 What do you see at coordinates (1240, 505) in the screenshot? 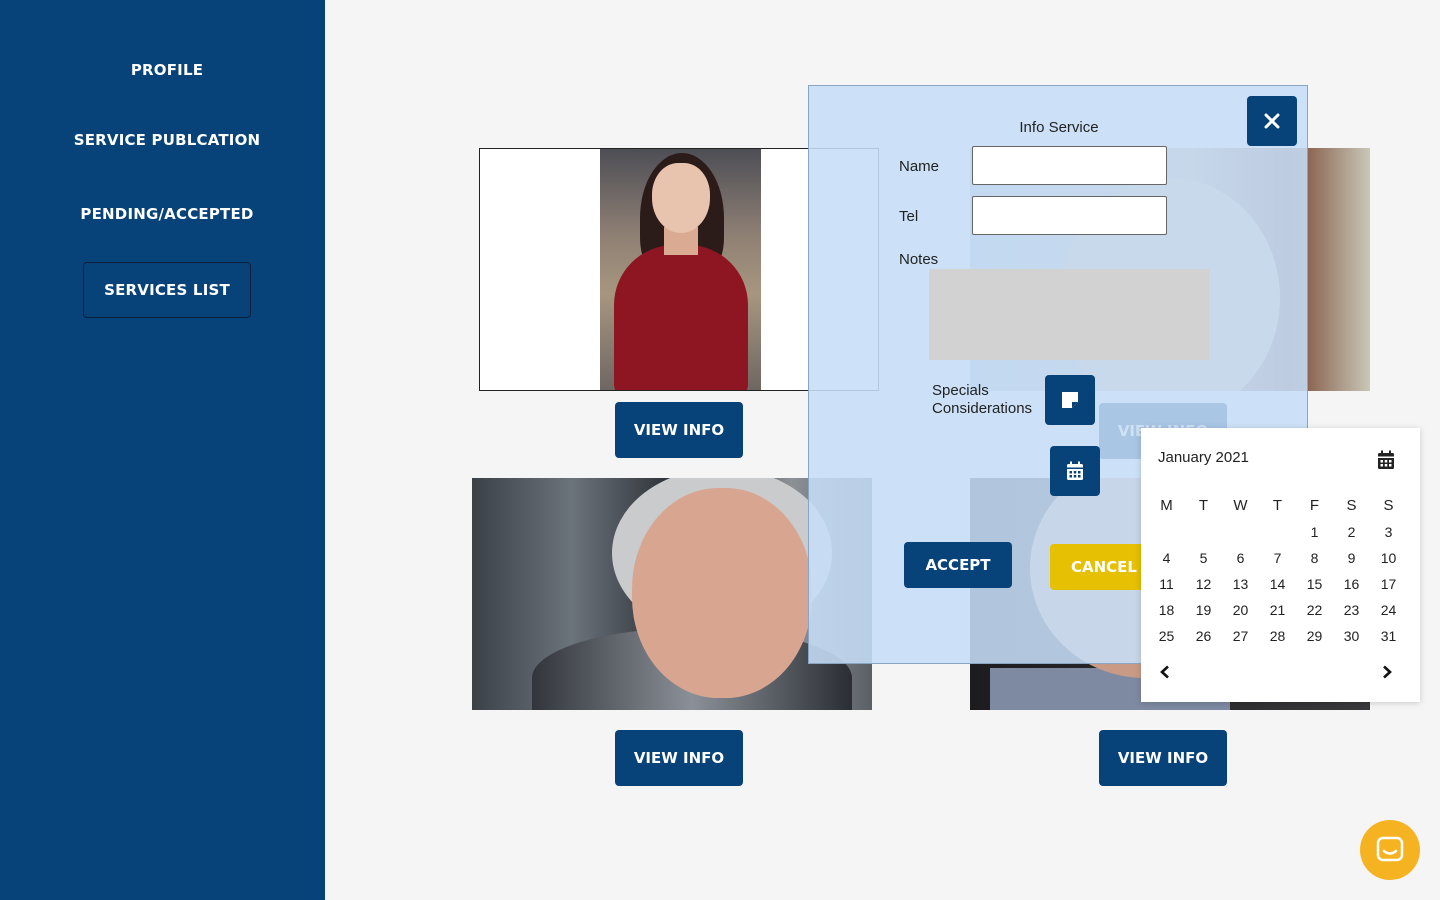
I see `weekday-label: W` at bounding box center [1240, 505].